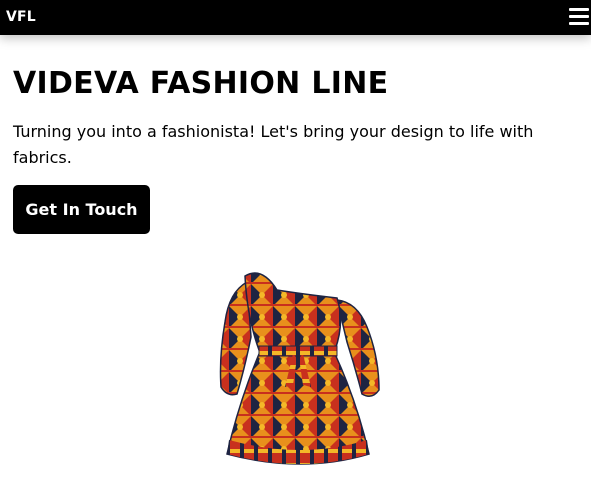 The height and width of the screenshot is (481, 591). I want to click on dress-image, so click(299, 368).